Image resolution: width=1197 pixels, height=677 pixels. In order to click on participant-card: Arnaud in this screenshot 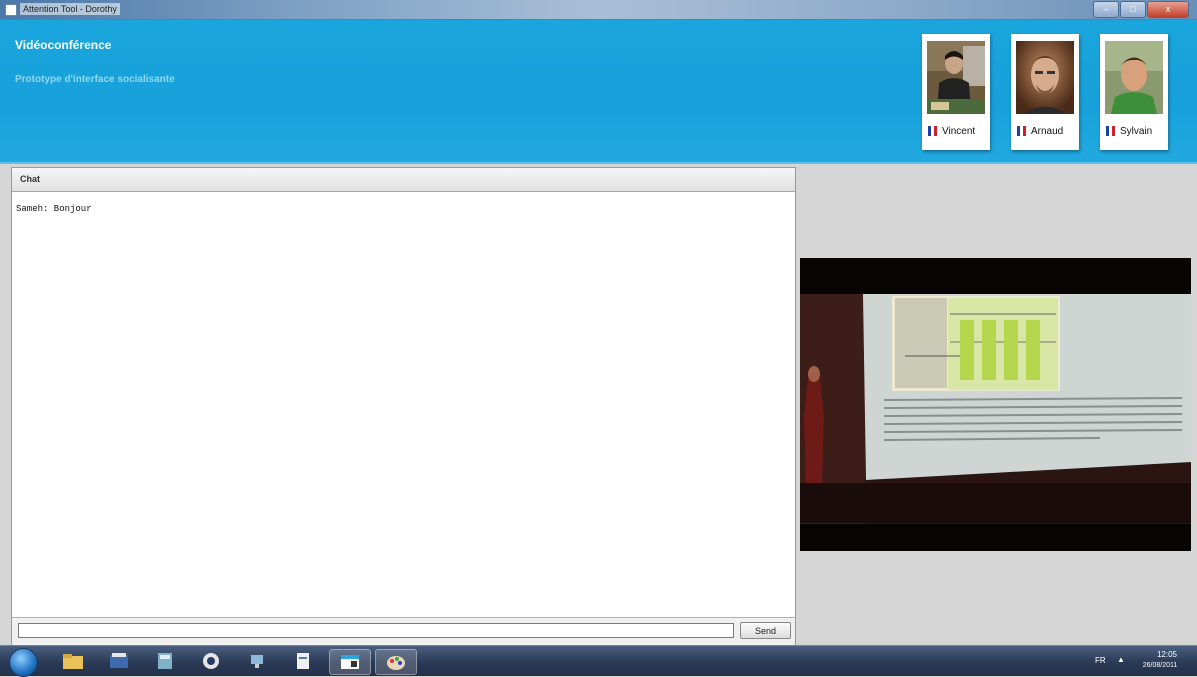, I will do `click(1045, 92)`.